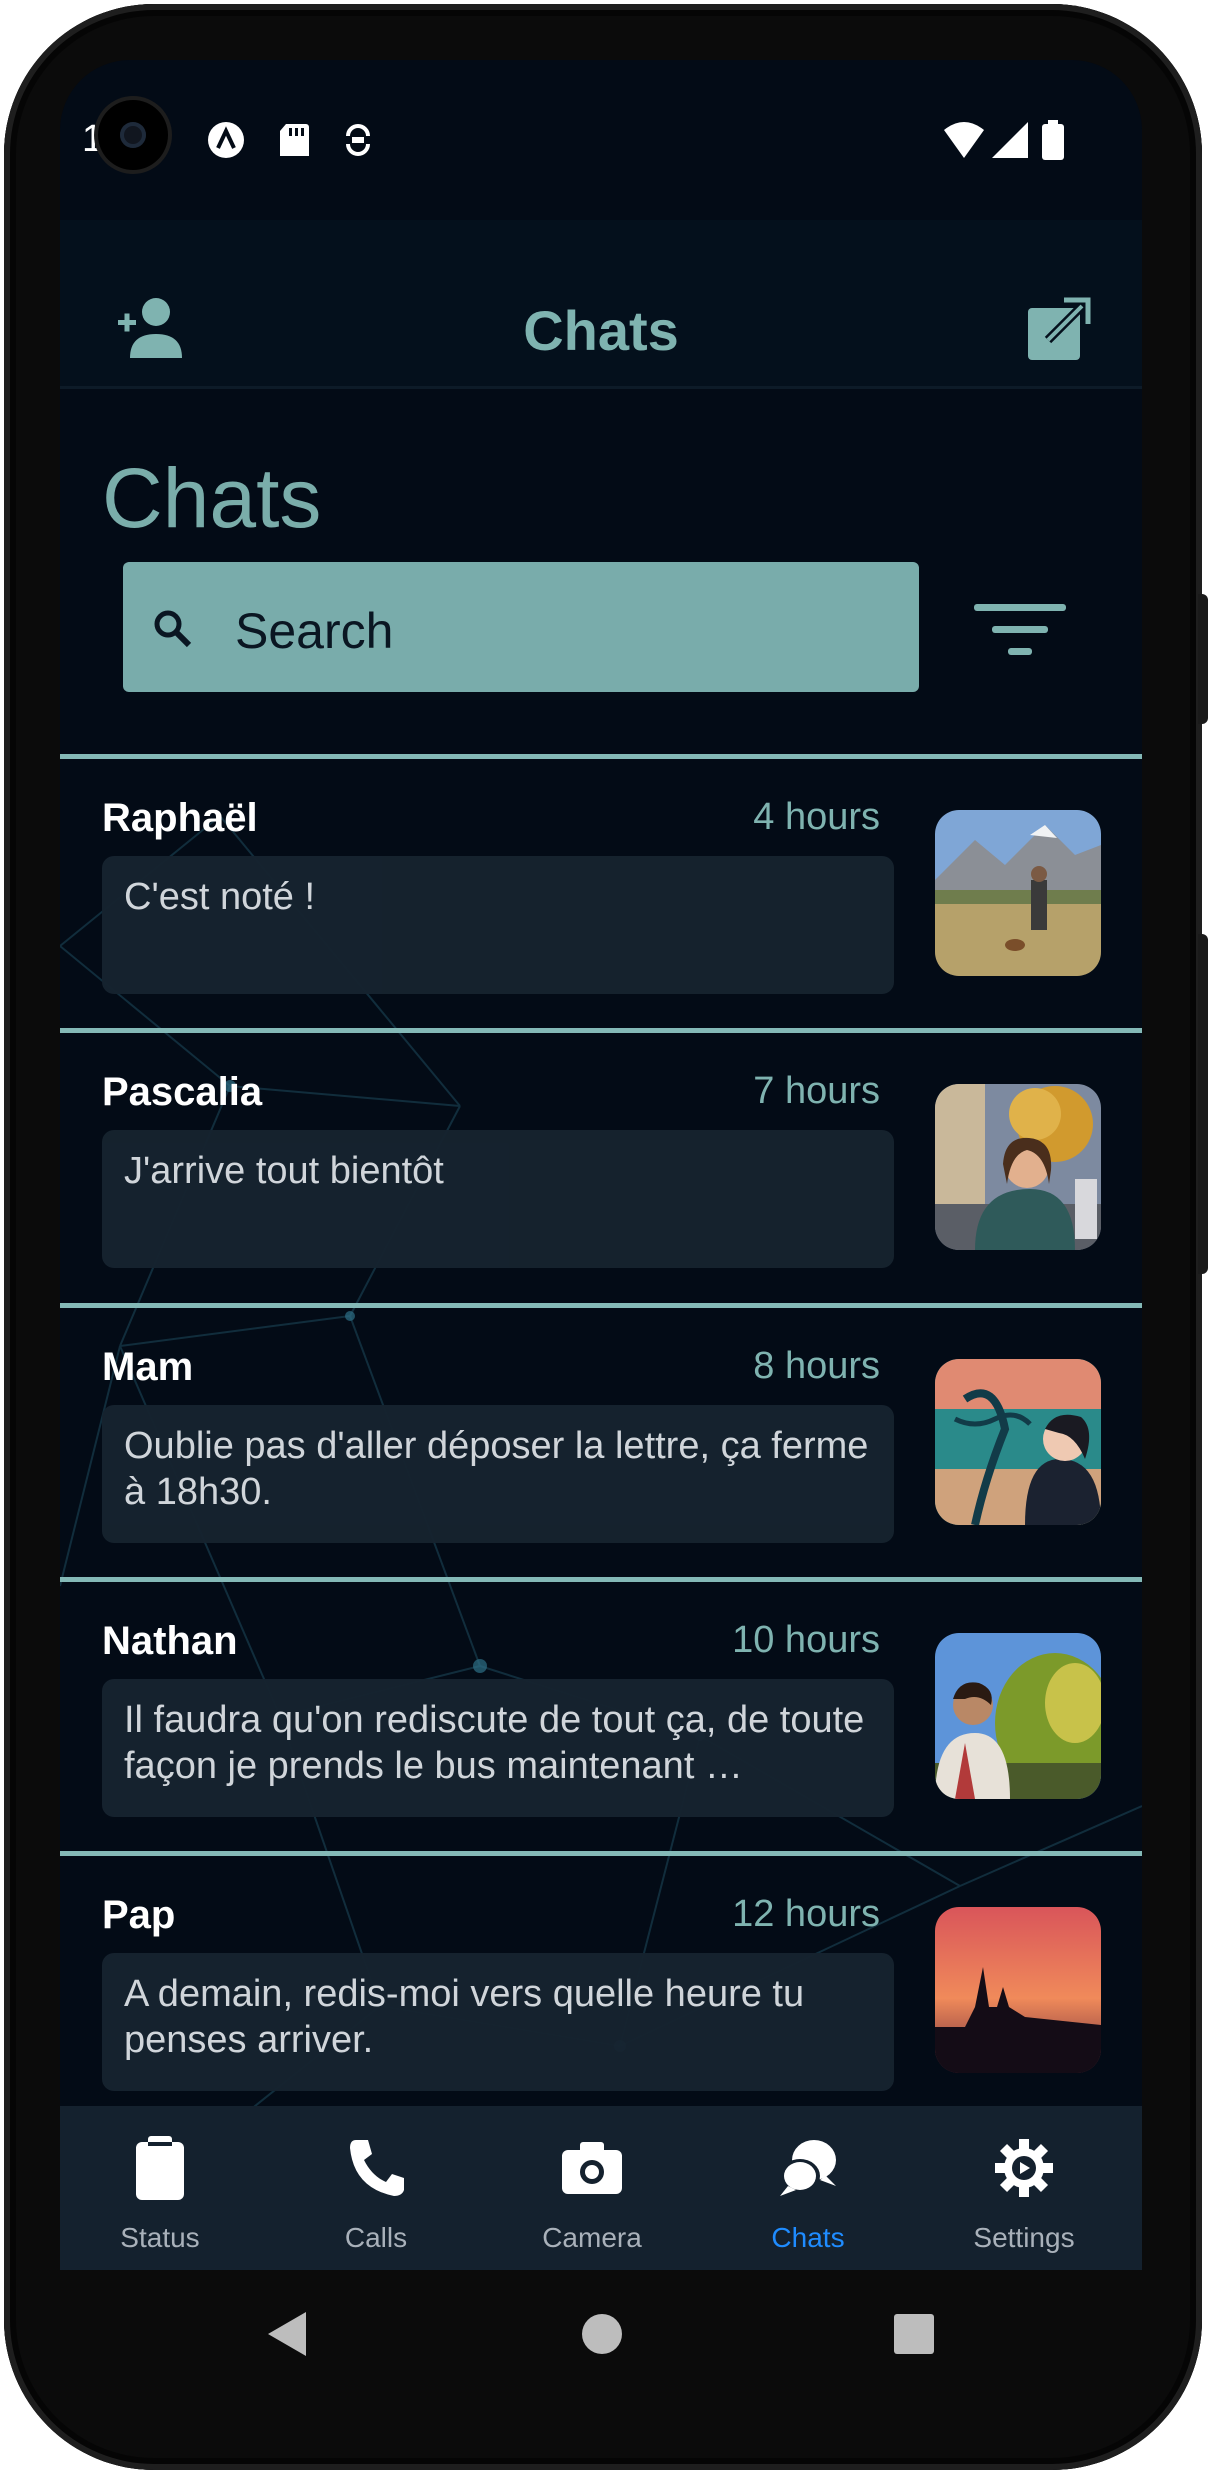 The width and height of the screenshot is (1211, 2474). Describe the element at coordinates (592, 2168) in the screenshot. I see `camera-icon` at that location.